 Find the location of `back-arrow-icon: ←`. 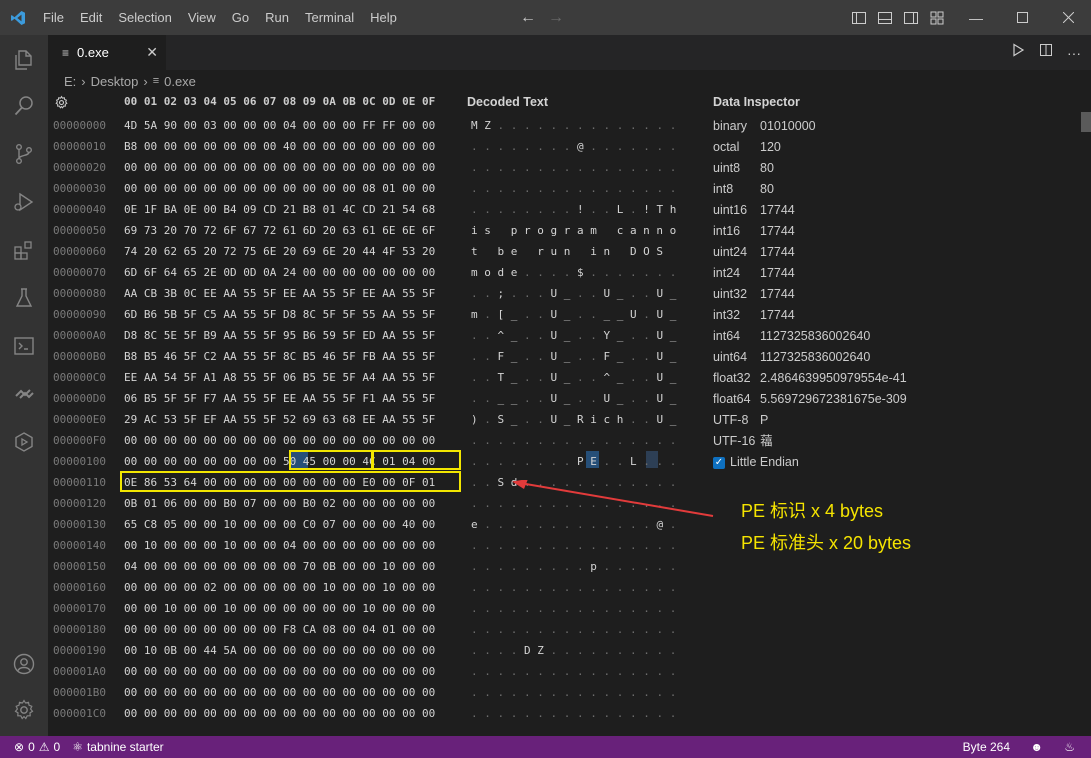

back-arrow-icon: ← is located at coordinates (528, 18).